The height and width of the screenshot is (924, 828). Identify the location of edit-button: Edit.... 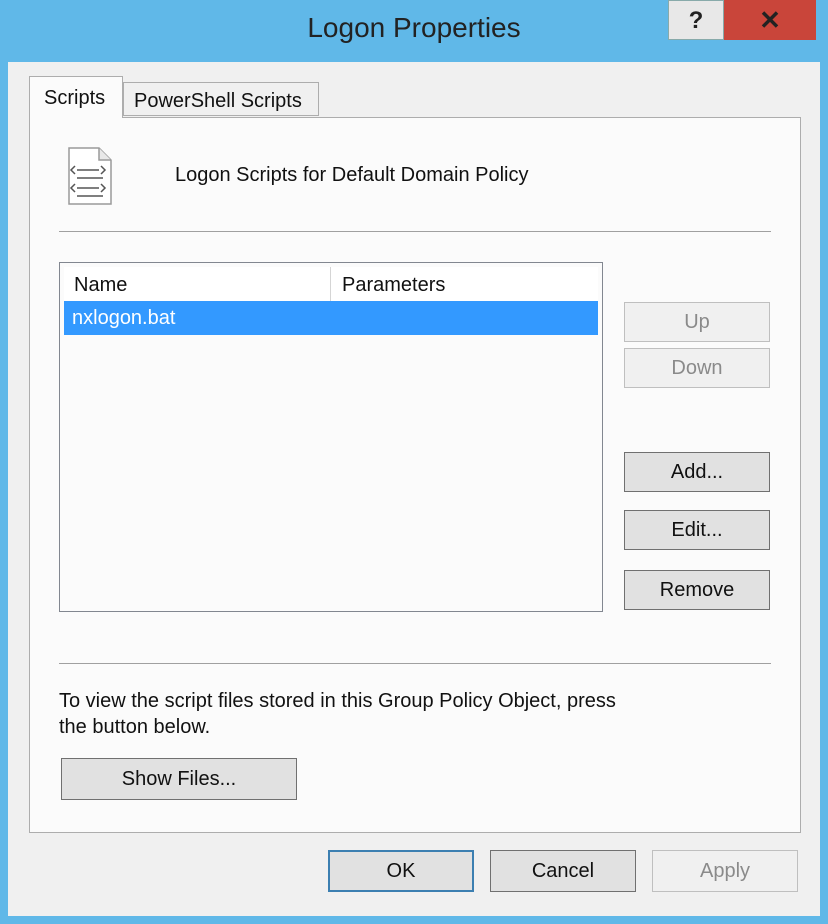
(697, 530).